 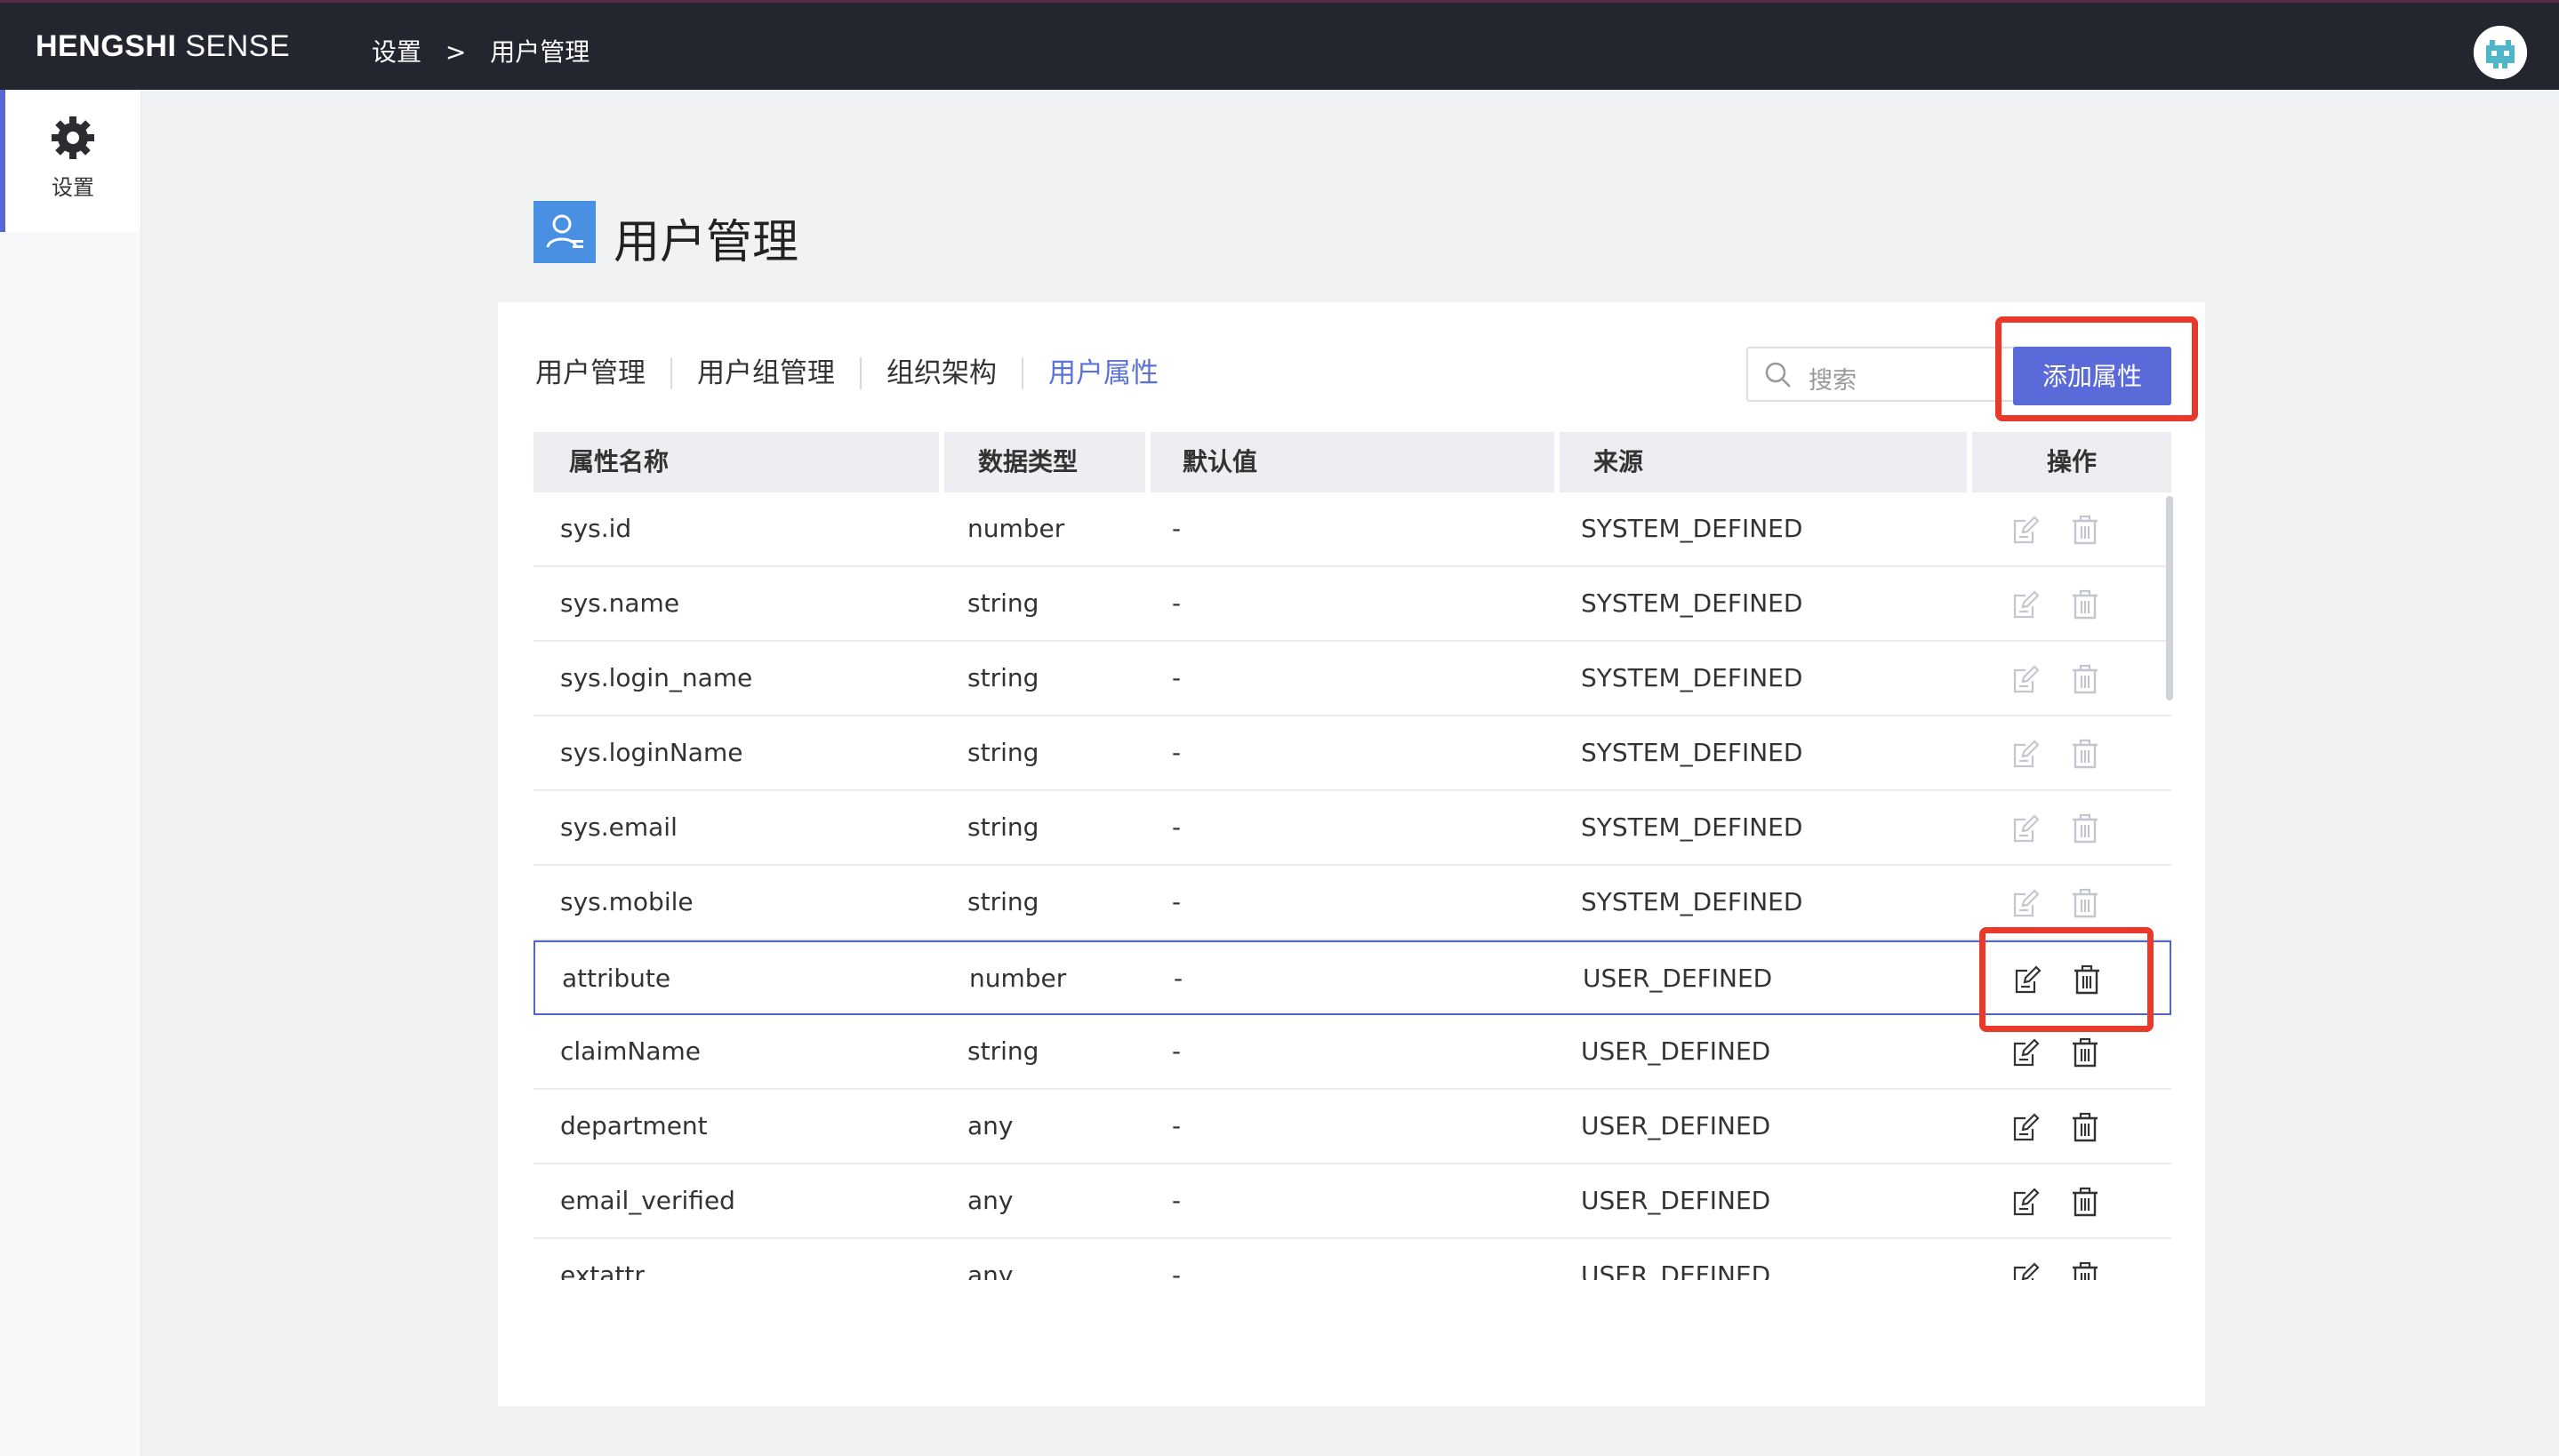 What do you see at coordinates (1352, 529) in the screenshot?
I see `table-row: sys.id number - SYSTEM_DEFINED` at bounding box center [1352, 529].